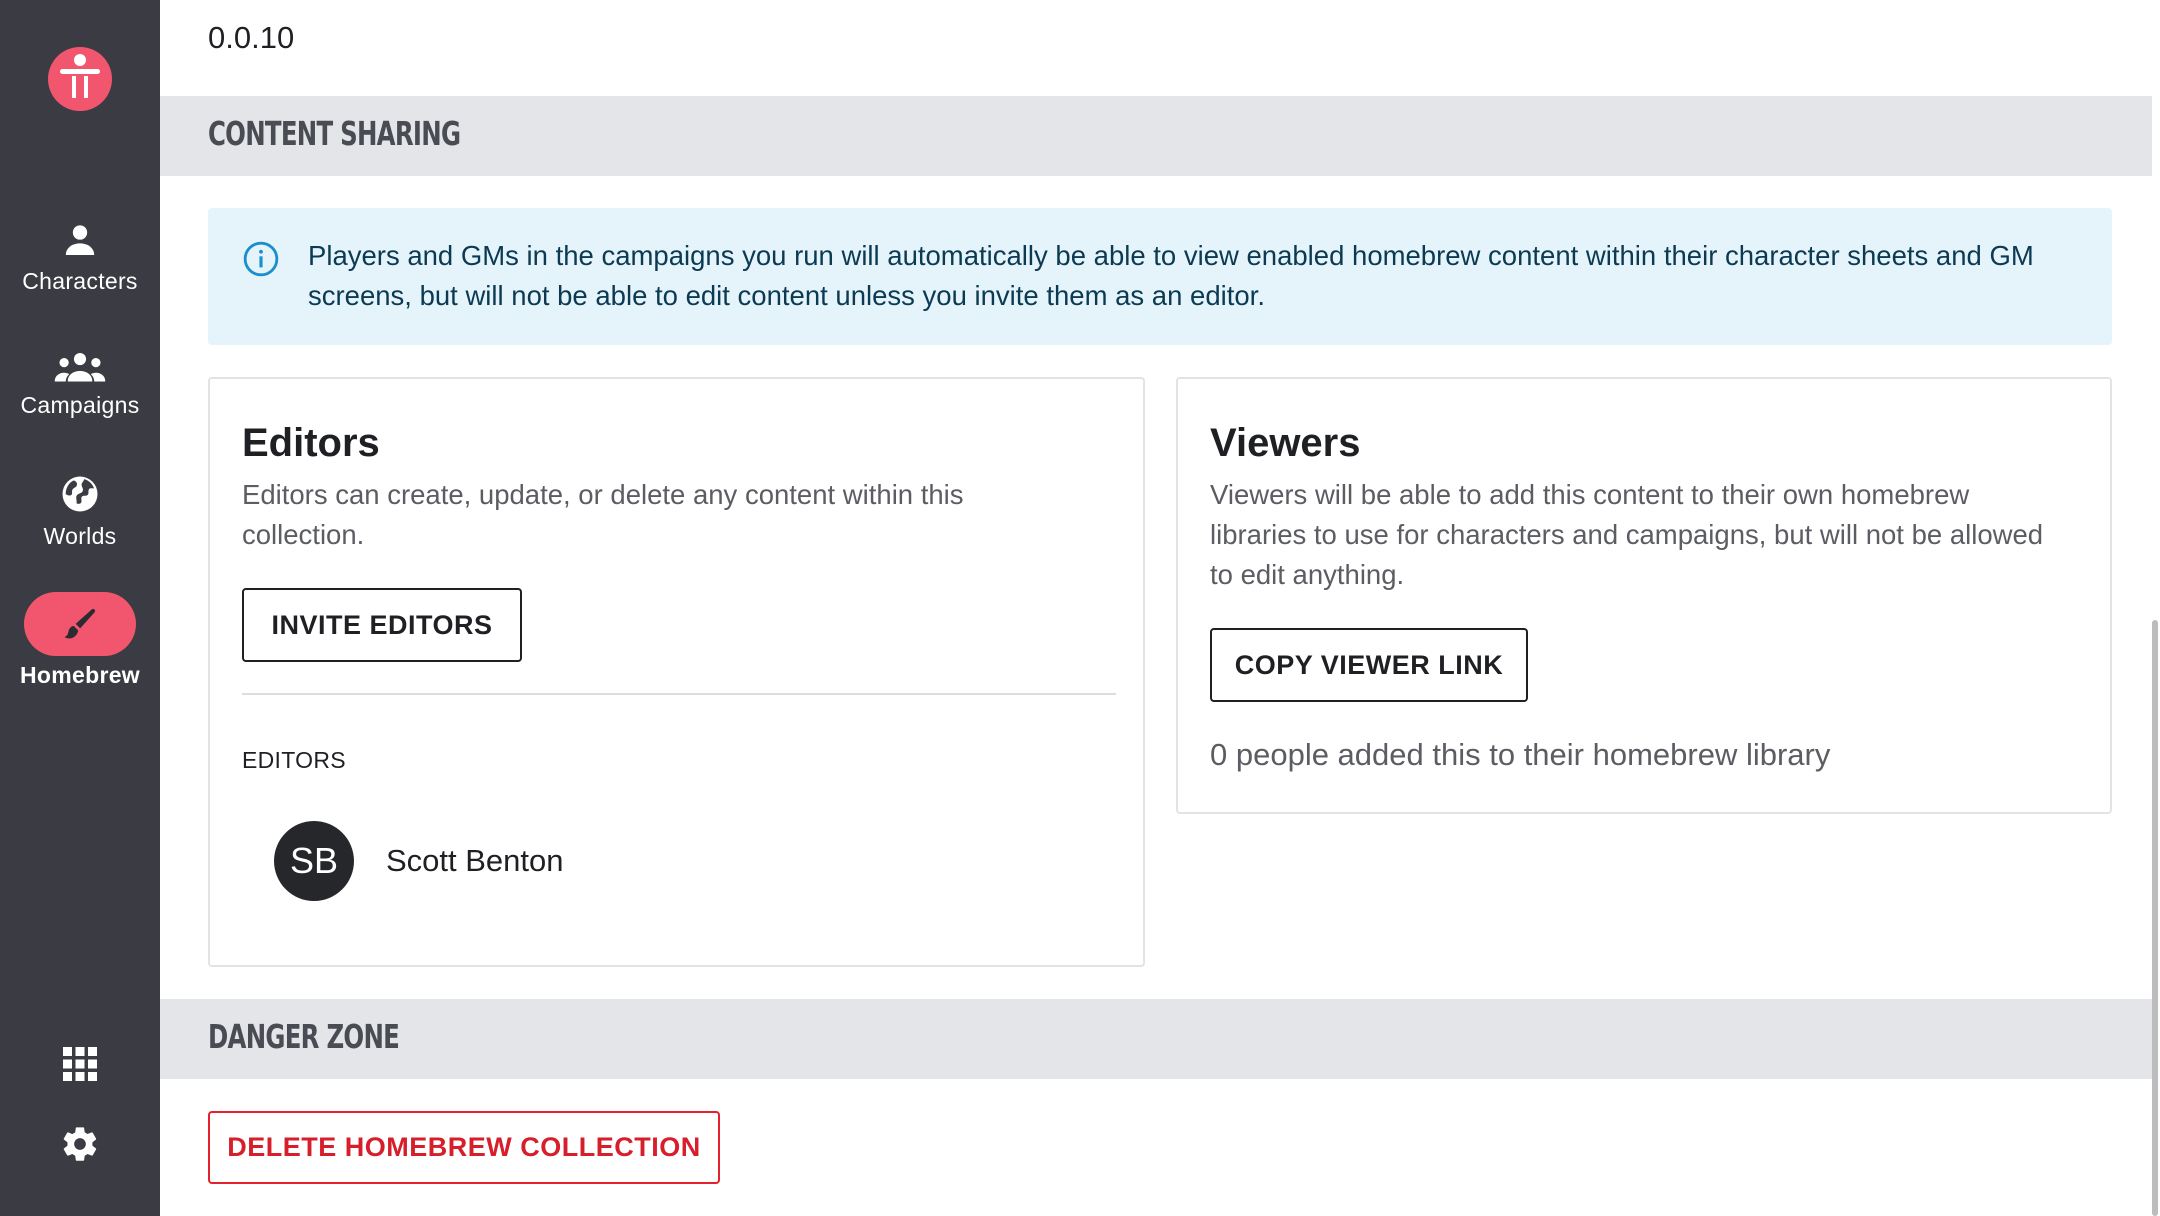  I want to click on nav-worlds-label: Worlds, so click(80, 536).